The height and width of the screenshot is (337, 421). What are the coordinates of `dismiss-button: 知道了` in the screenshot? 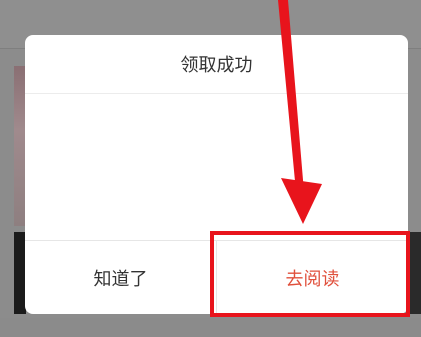 It's located at (120, 277).